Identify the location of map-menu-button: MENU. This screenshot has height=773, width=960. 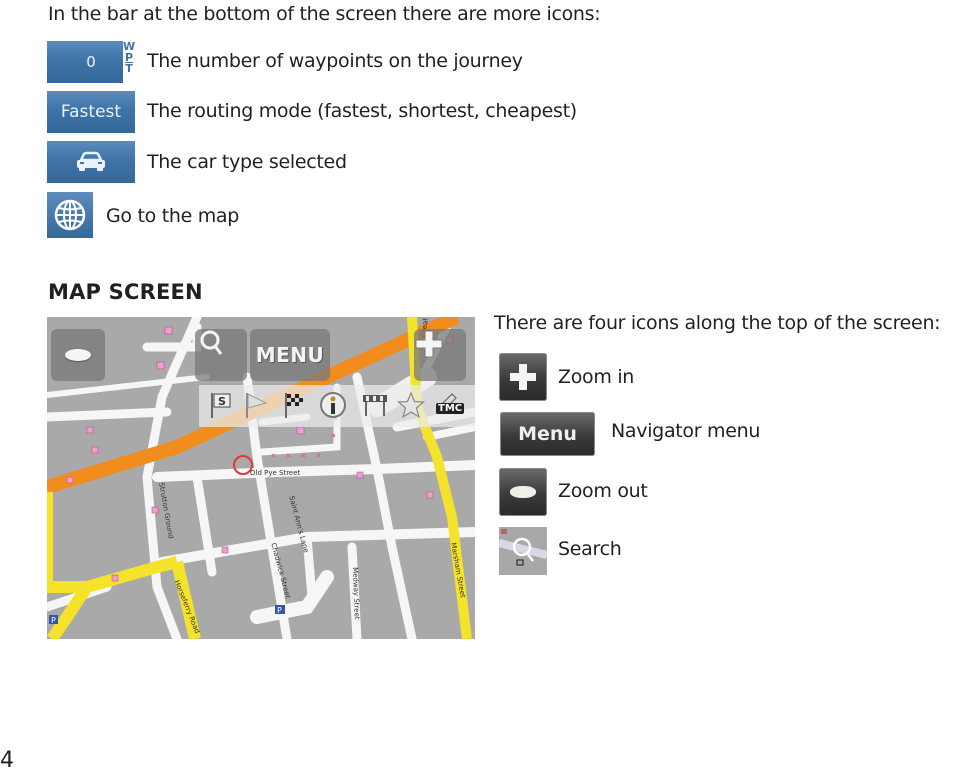
(290, 355).